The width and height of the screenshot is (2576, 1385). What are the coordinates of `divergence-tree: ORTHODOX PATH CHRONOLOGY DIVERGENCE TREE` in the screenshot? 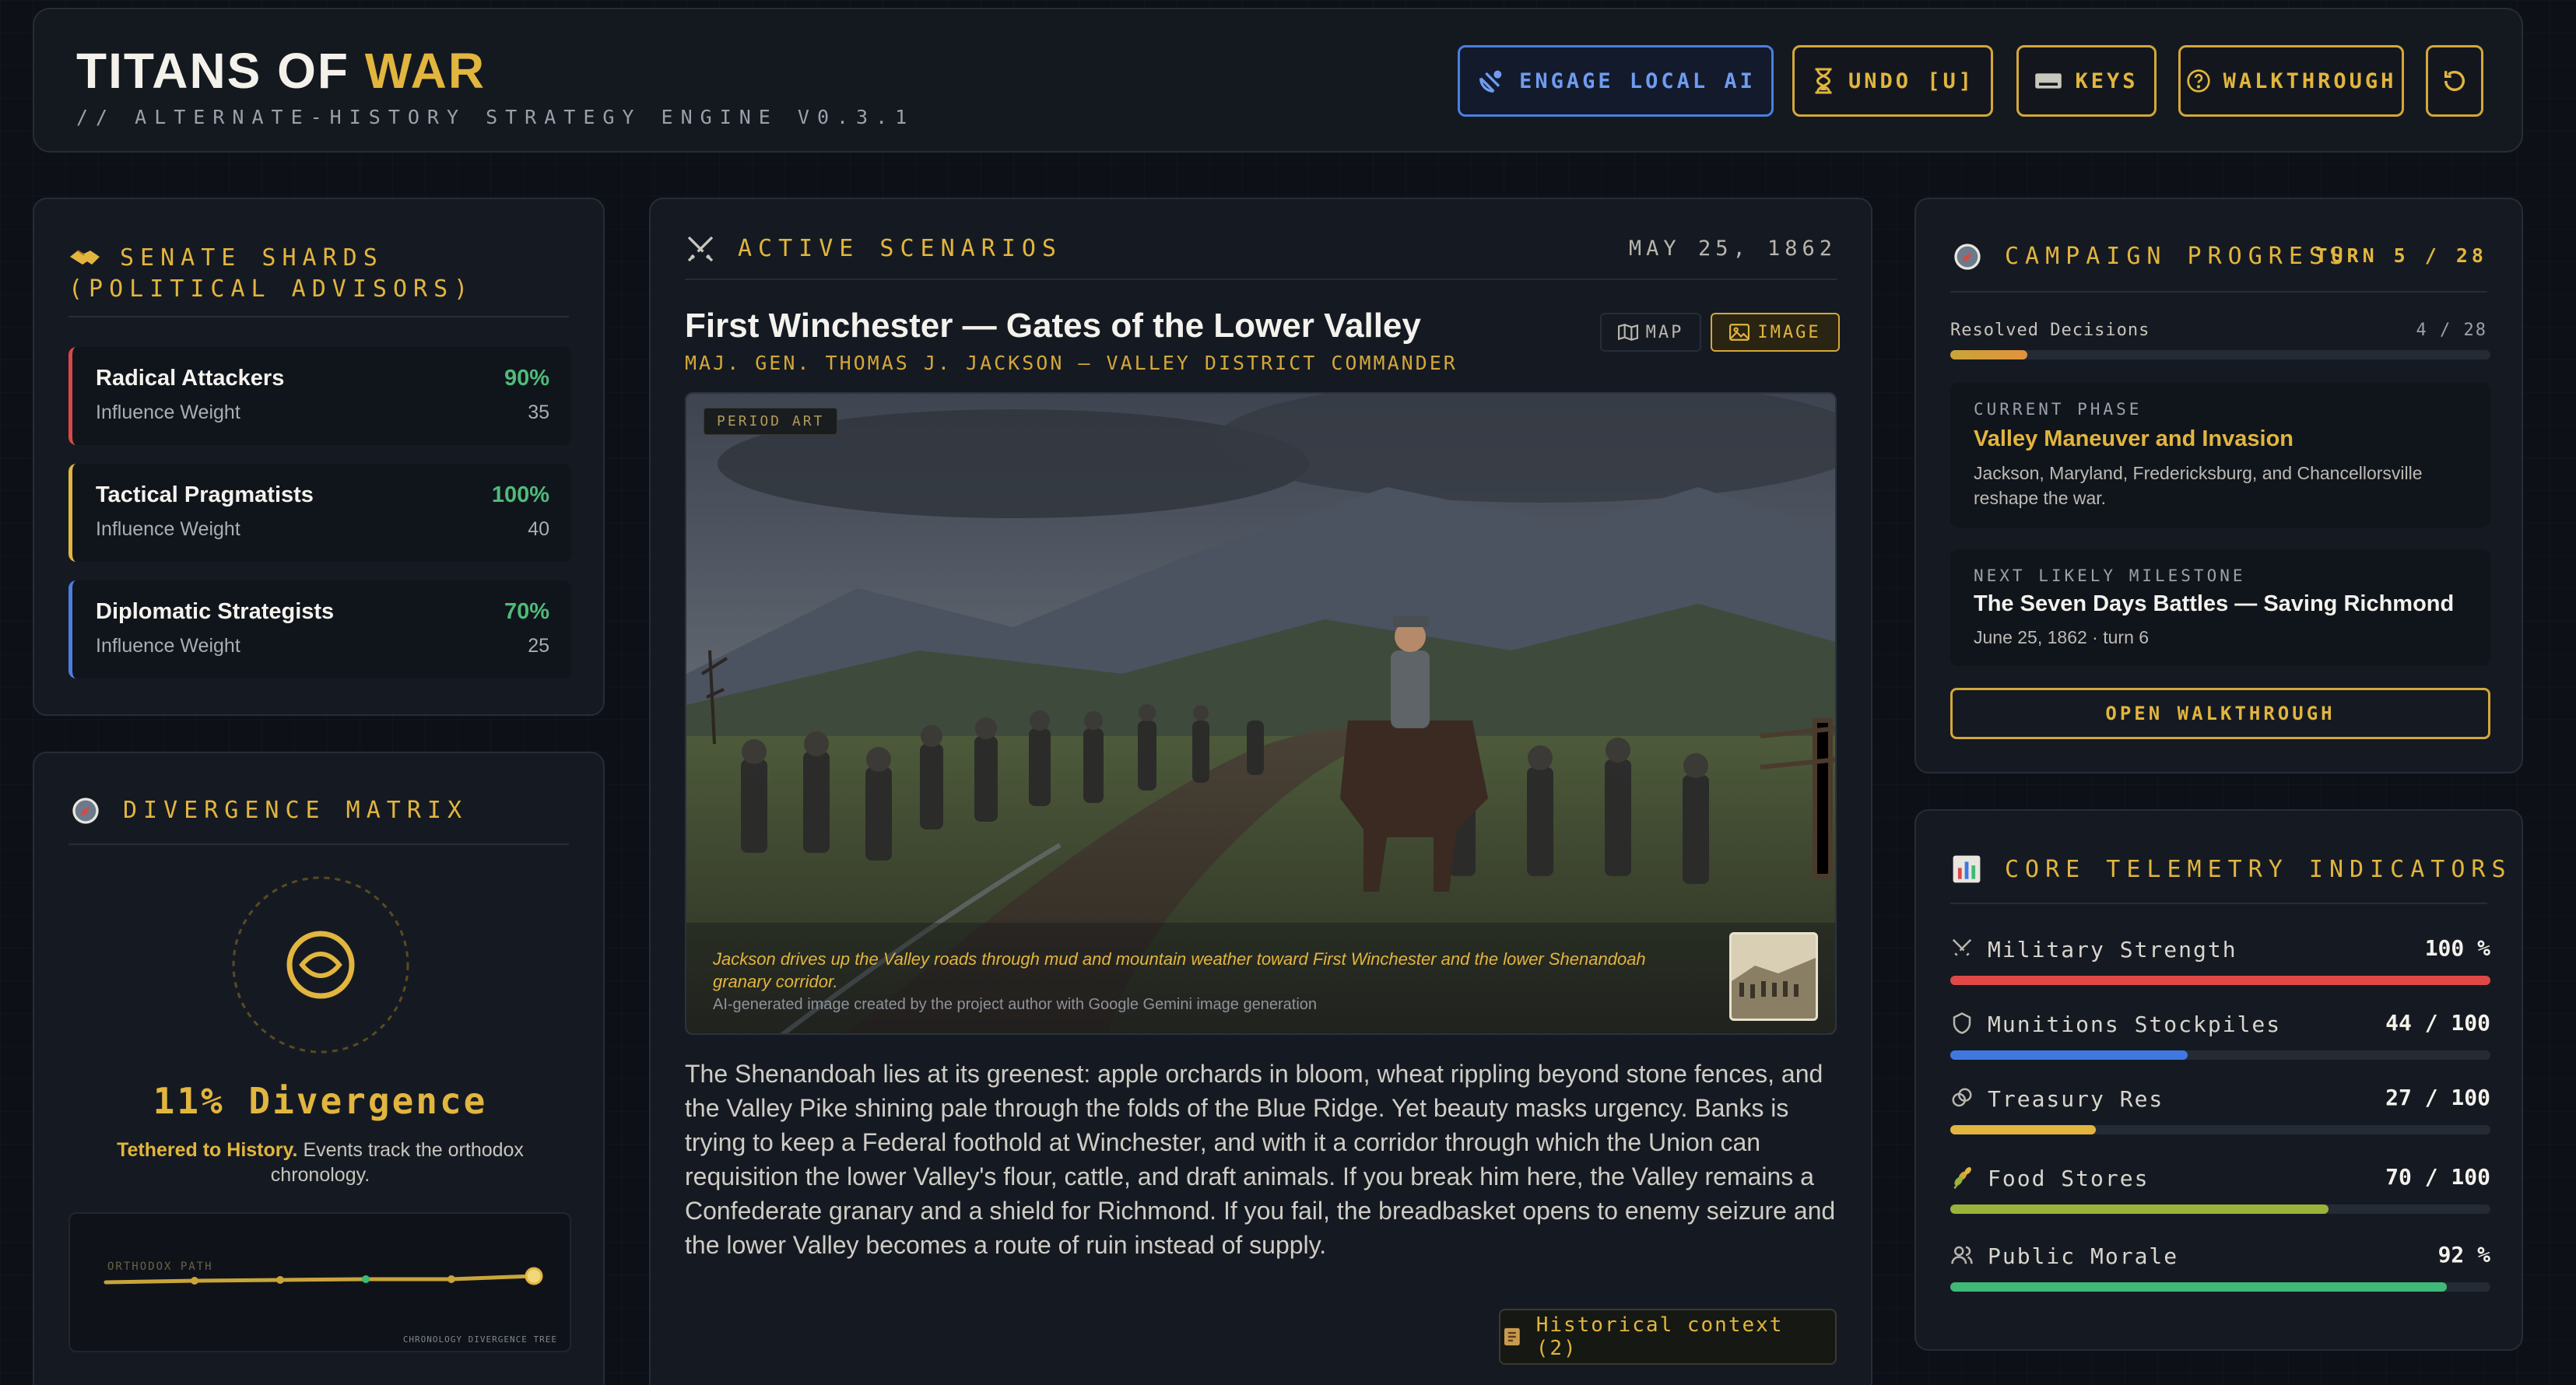 It's located at (320, 1282).